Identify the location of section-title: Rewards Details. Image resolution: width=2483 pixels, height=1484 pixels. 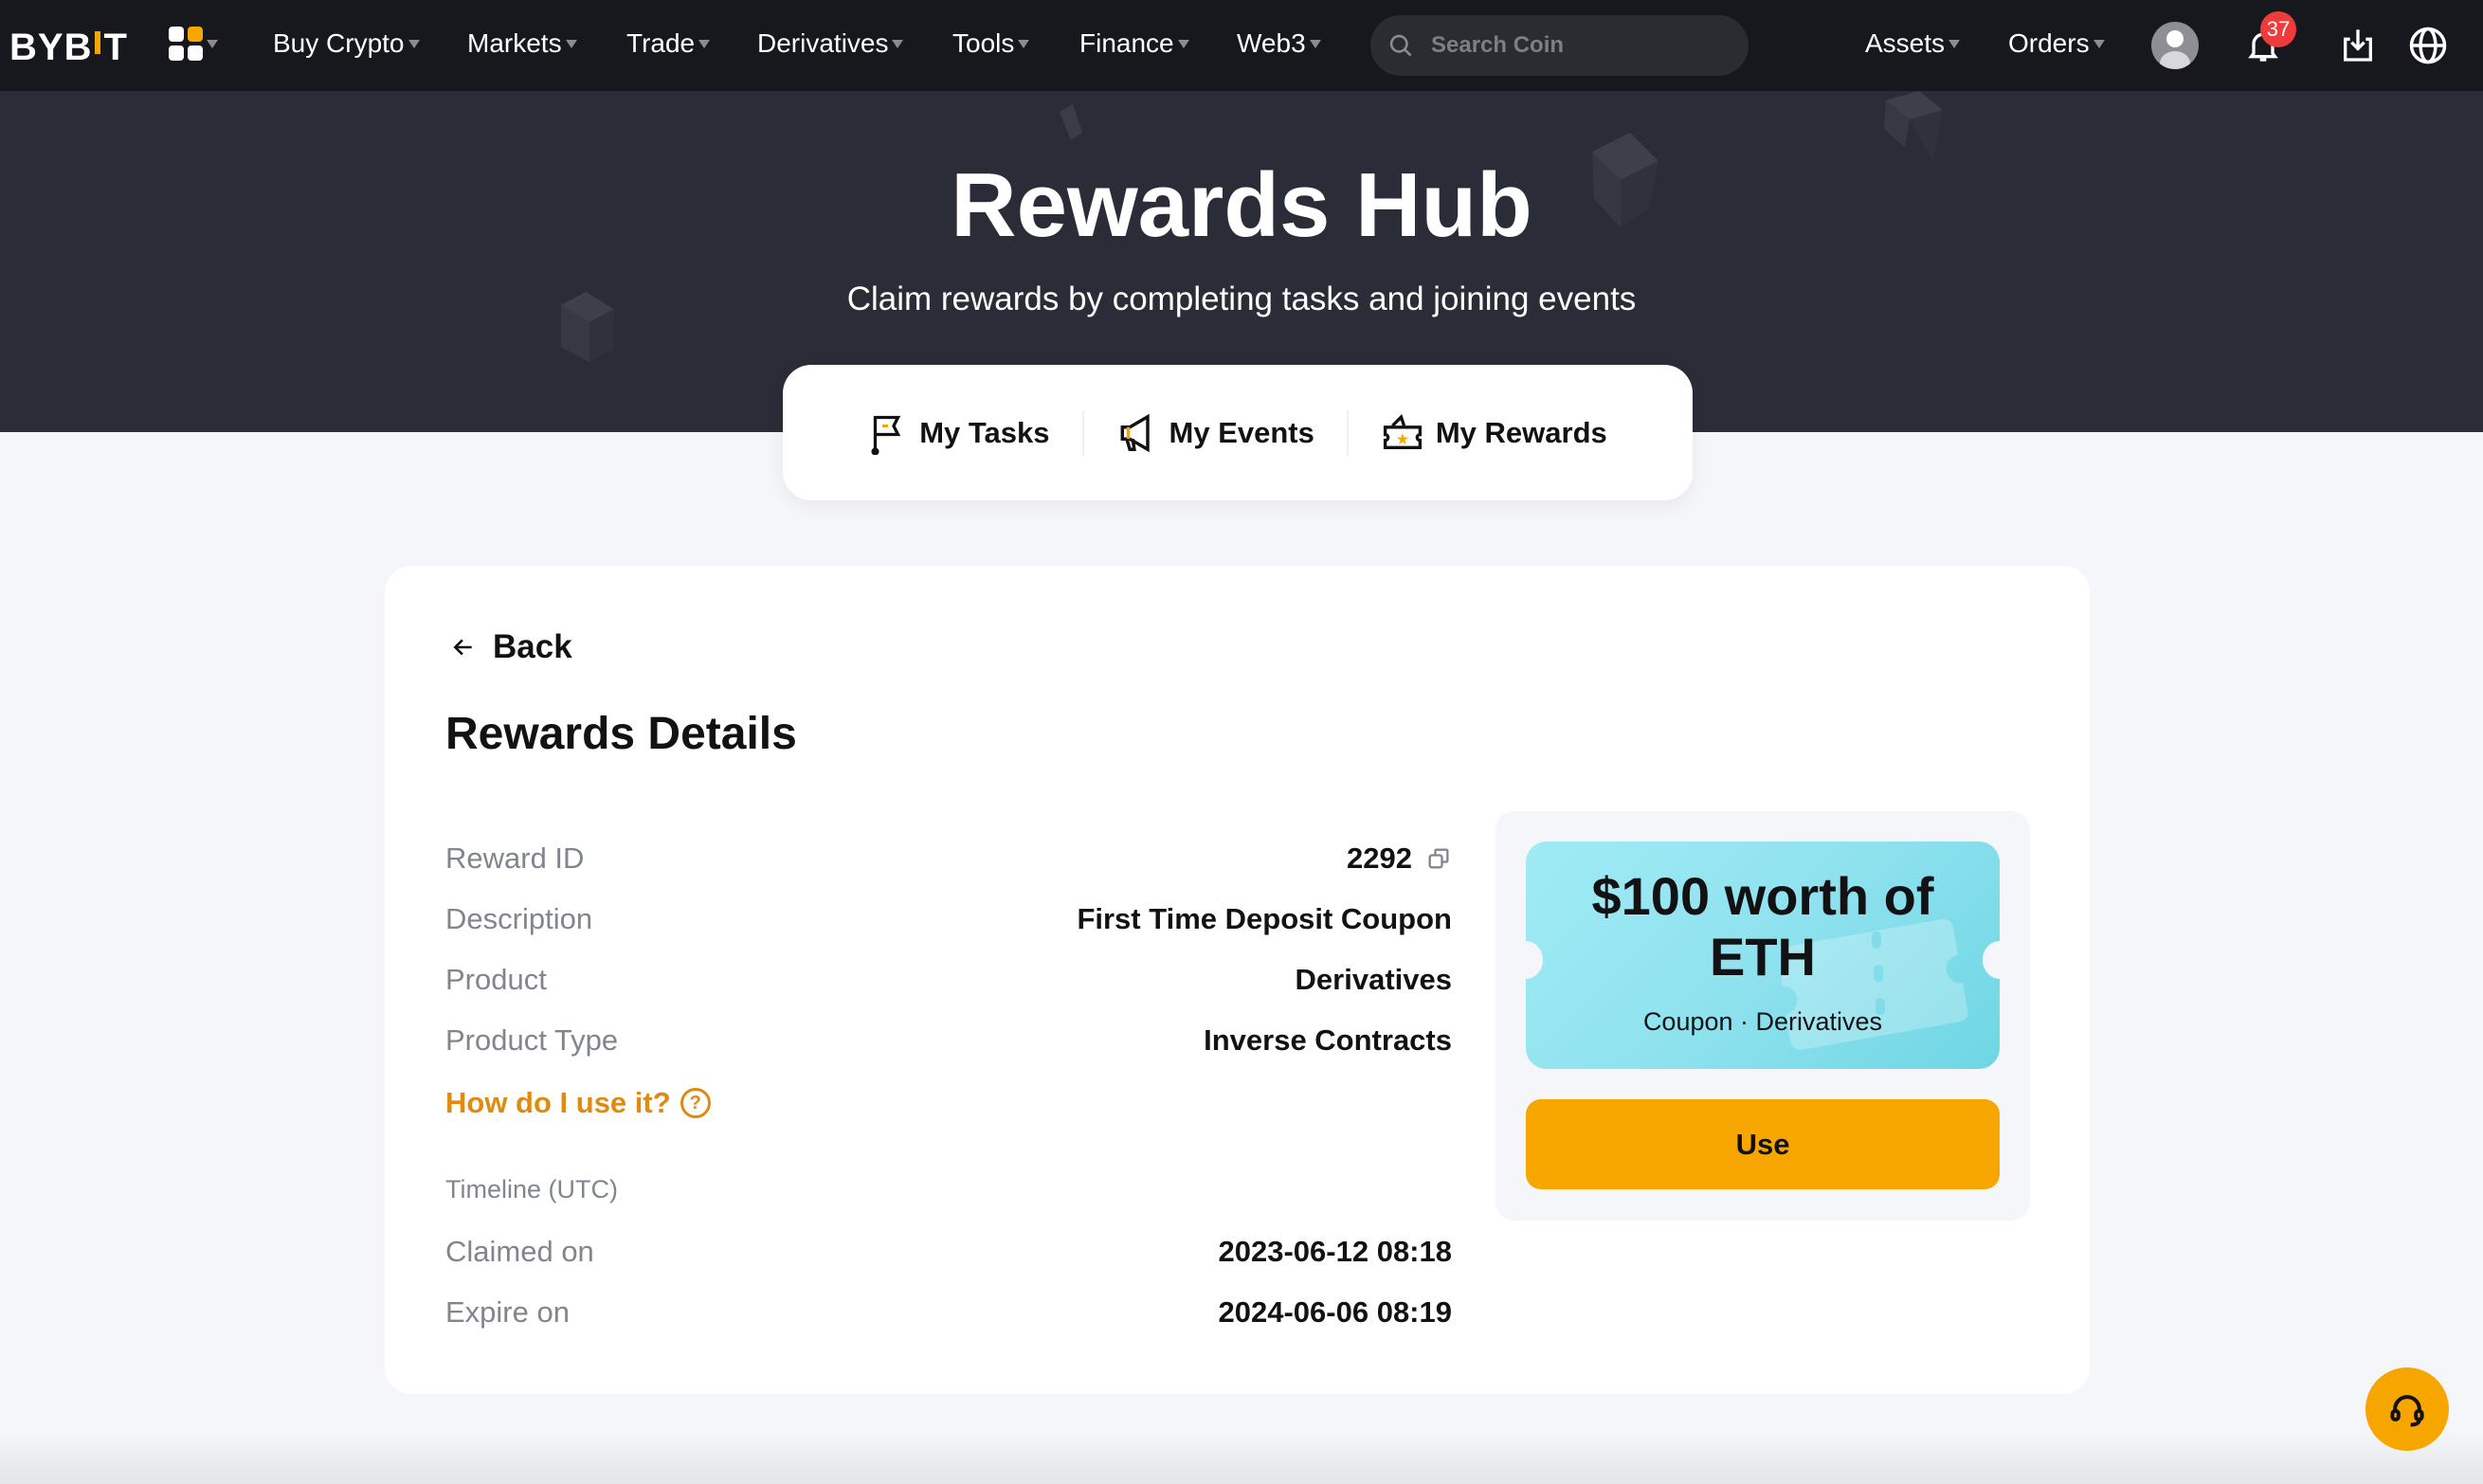
(621, 734).